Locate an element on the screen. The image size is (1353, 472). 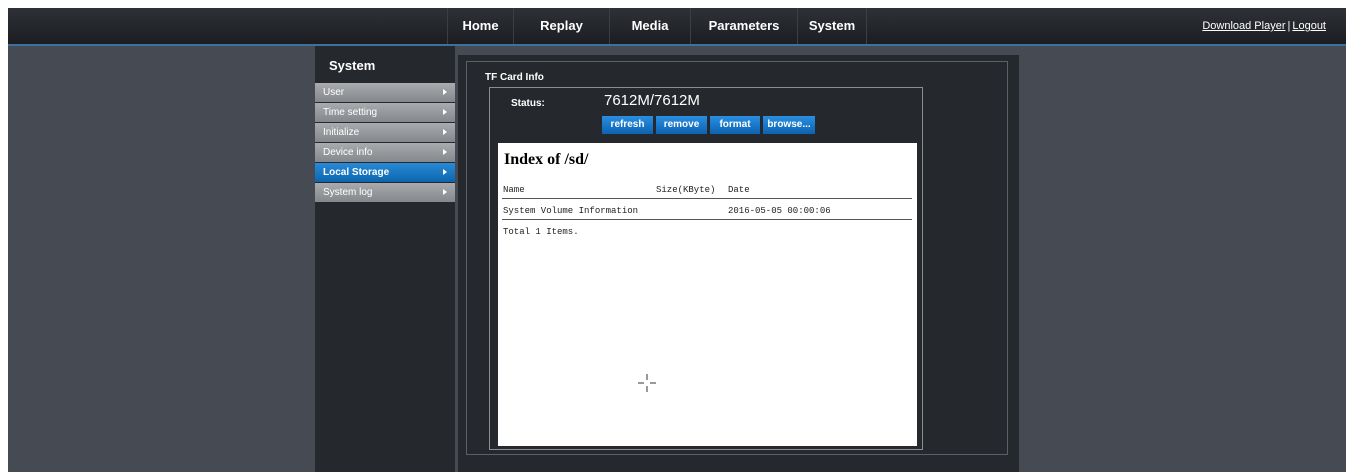
sidebar-item-label: Local Storage is located at coordinates (356, 172).